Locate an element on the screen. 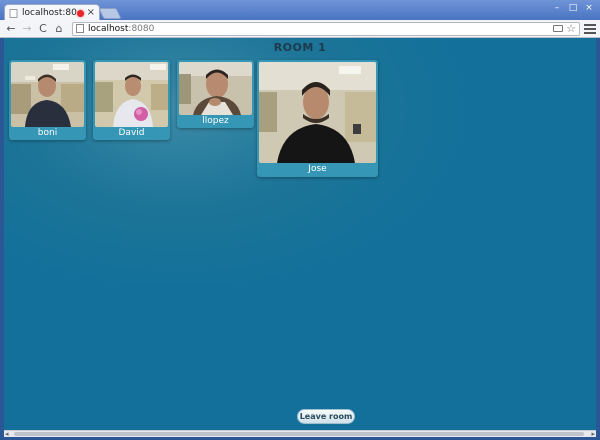 This screenshot has height=440, width=600. room-title: ROOM 1 is located at coordinates (300, 47).